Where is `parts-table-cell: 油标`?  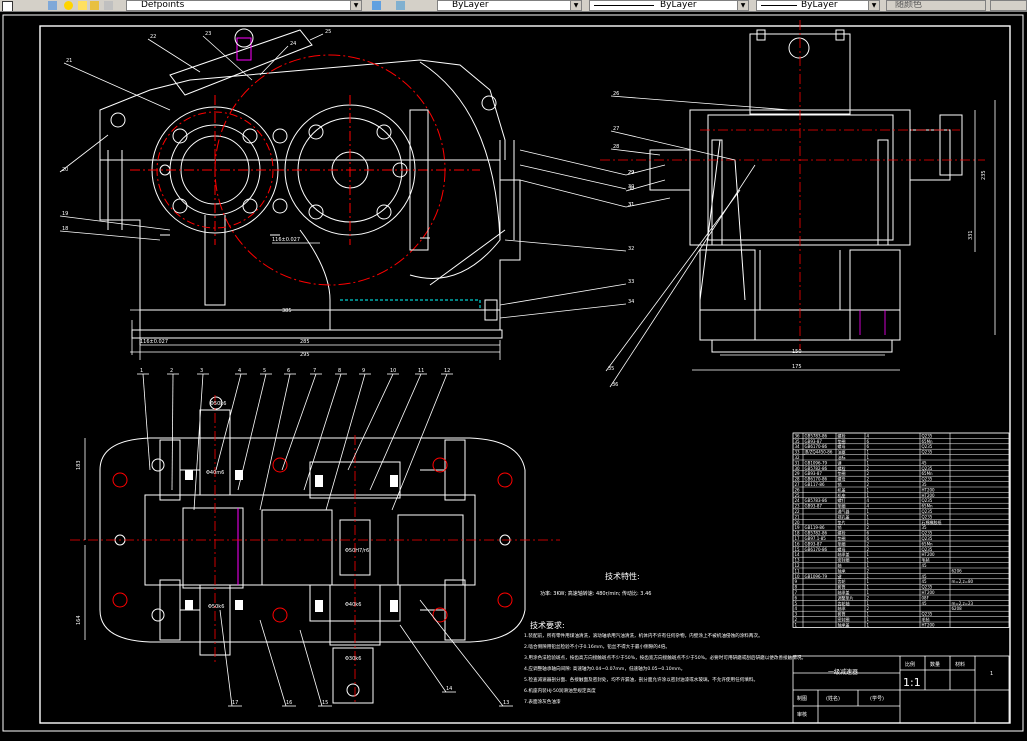 parts-table-cell: 油标 is located at coordinates (842, 457).